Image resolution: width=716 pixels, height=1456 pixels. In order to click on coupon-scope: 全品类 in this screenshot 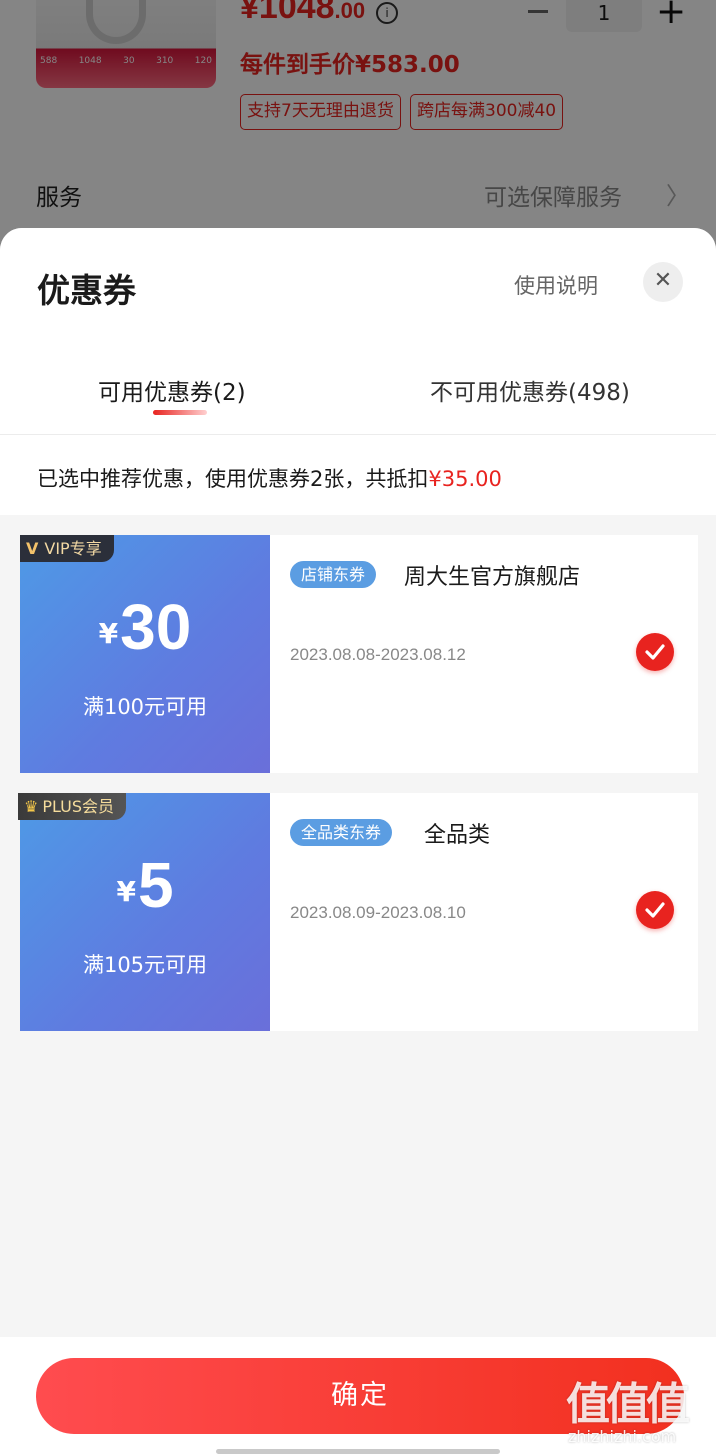, I will do `click(457, 835)`.